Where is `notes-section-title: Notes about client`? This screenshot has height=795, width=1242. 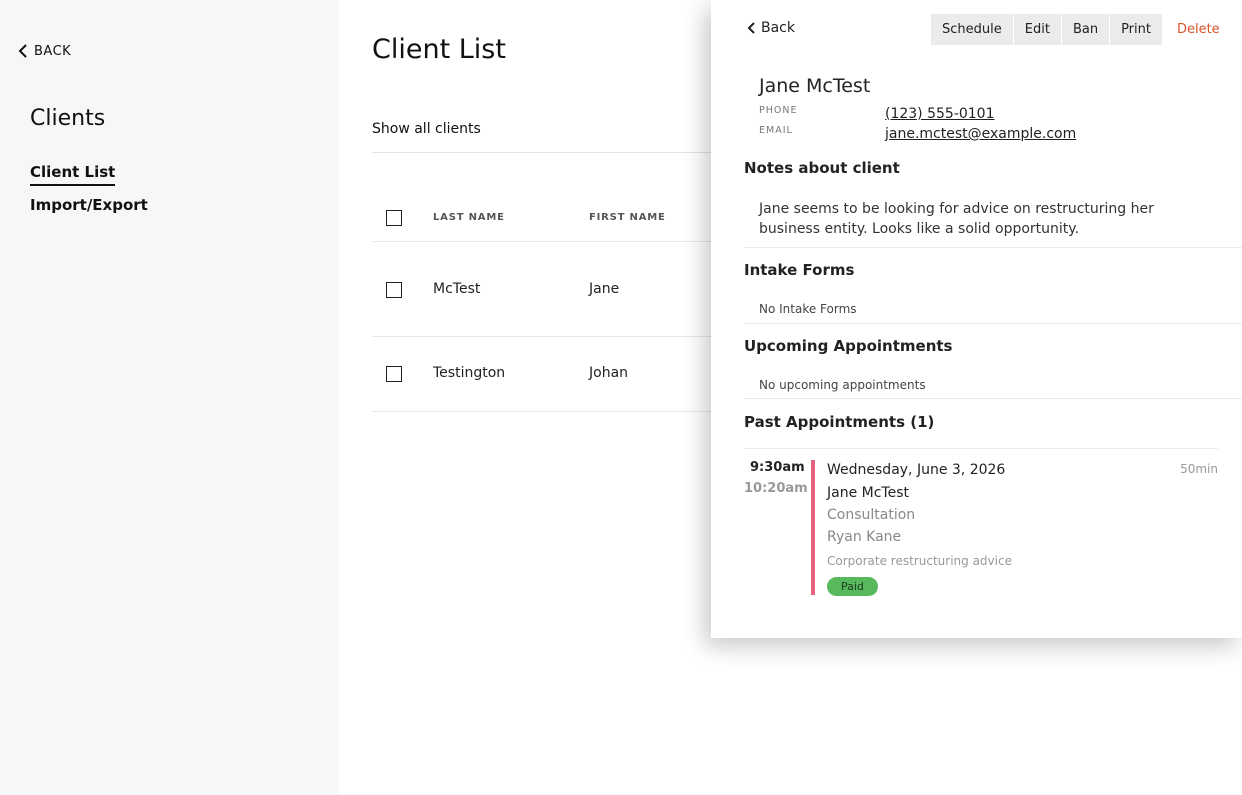 notes-section-title: Notes about client is located at coordinates (822, 168).